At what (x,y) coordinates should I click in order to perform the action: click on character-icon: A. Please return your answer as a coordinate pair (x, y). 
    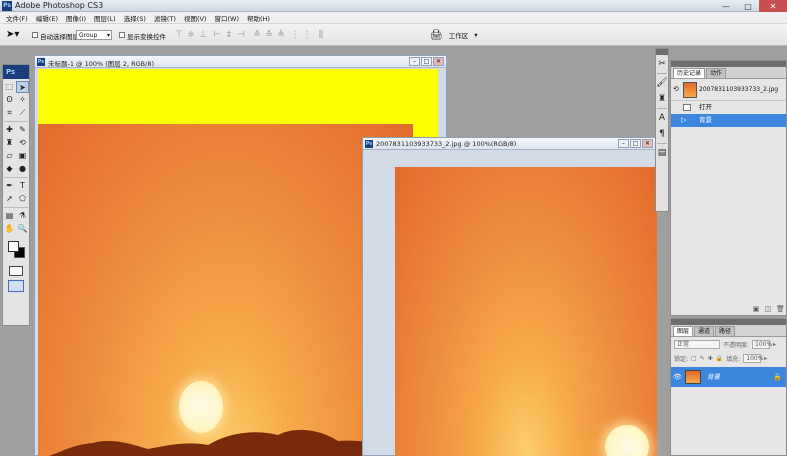
    Looking at the image, I should click on (662, 118).